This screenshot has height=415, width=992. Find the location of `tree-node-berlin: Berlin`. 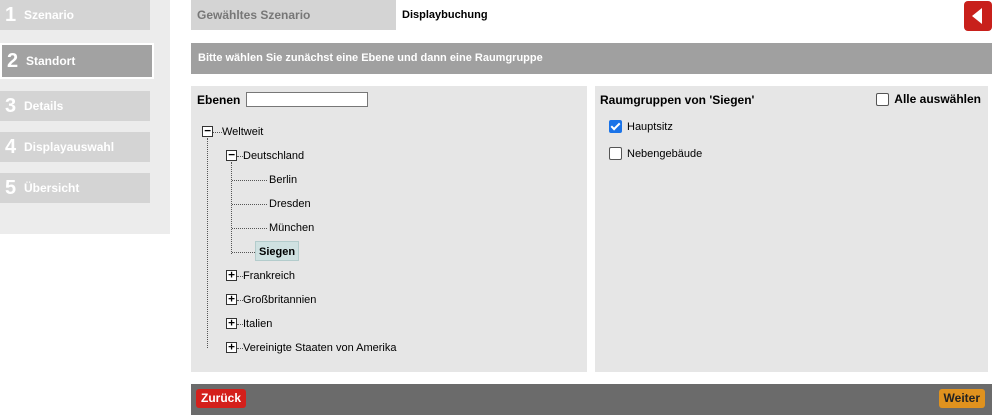

tree-node-berlin: Berlin is located at coordinates (283, 180).